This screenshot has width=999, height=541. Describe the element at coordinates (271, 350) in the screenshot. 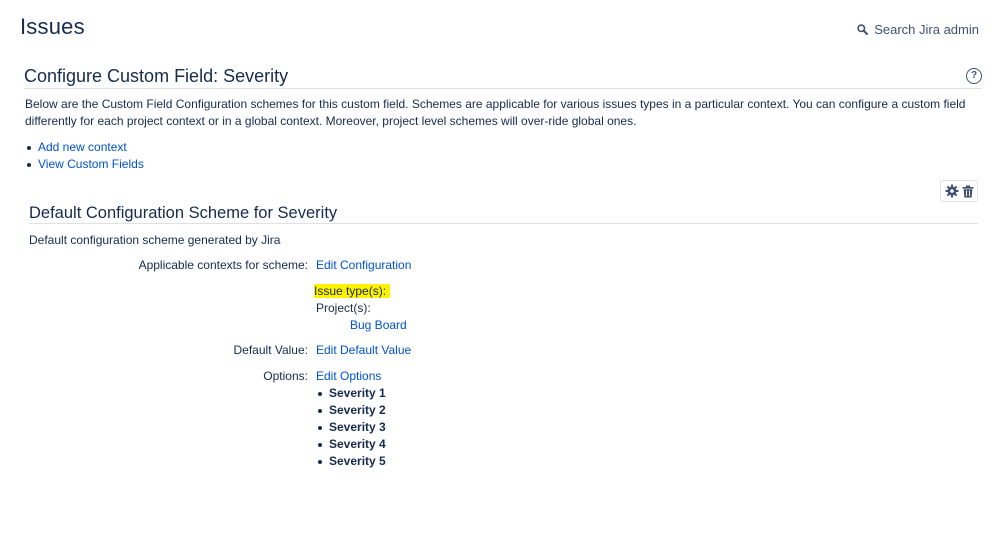

I see `default-value-label: Default Value:` at that location.